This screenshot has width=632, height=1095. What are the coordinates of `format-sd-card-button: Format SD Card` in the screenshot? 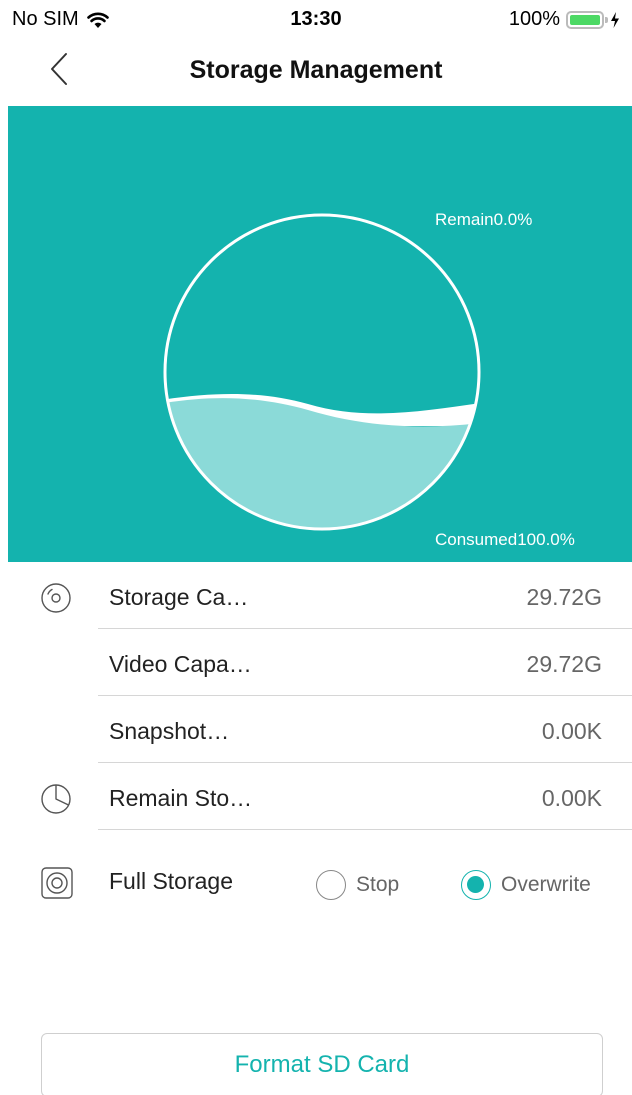 It's located at (322, 1064).